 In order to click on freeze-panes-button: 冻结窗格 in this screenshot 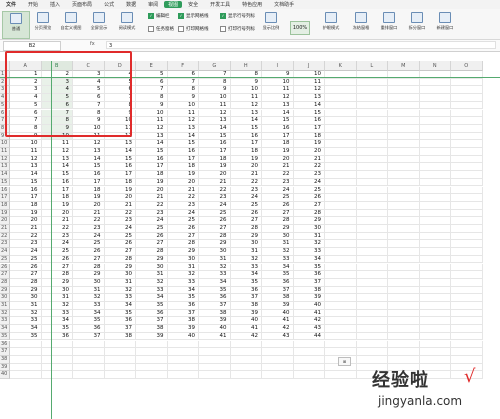, I will do `click(361, 24)`.